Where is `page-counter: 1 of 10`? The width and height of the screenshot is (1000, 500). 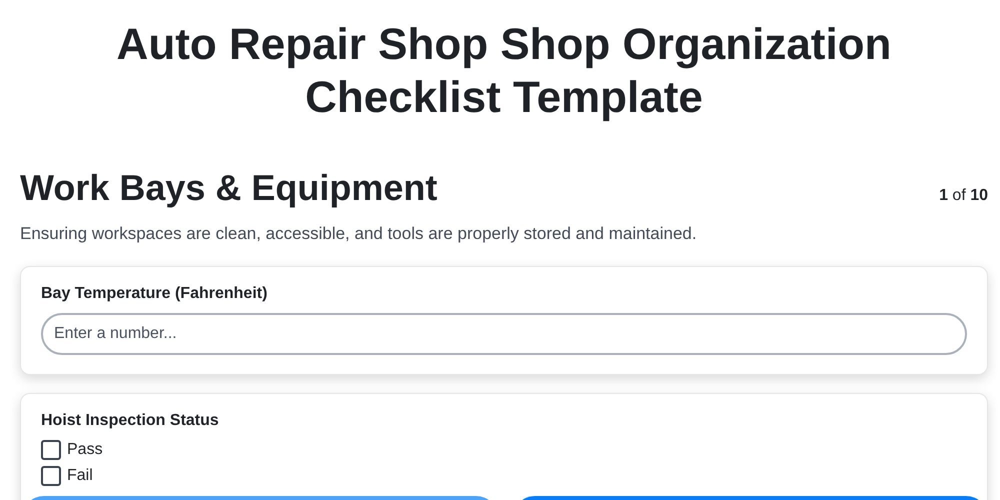 page-counter: 1 of 10 is located at coordinates (963, 196).